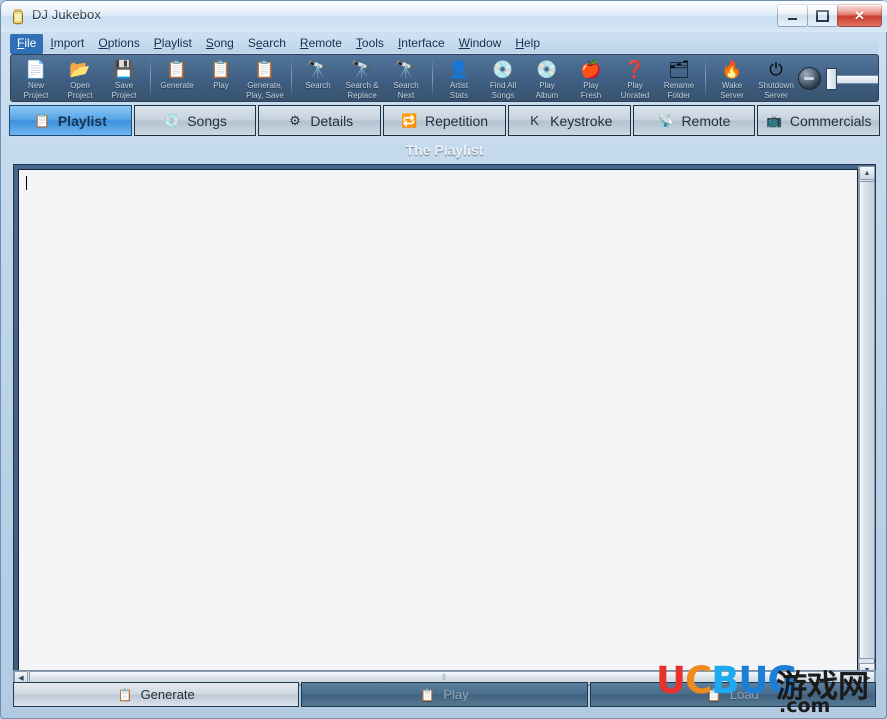  I want to click on tab-commercials: 📺 Commercials, so click(819, 120).